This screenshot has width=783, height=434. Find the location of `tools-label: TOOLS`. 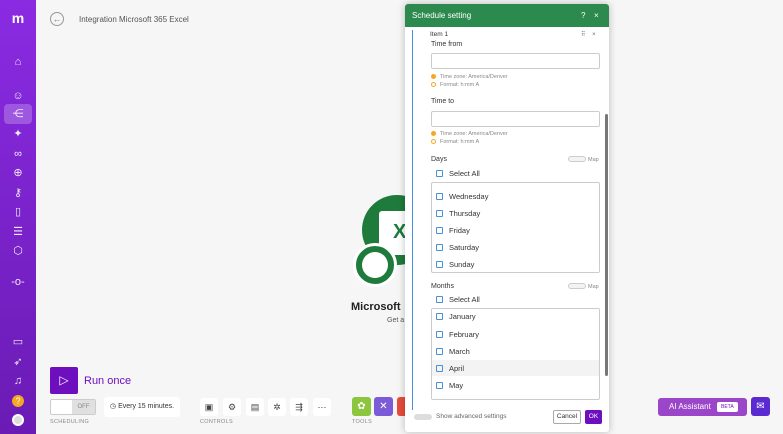

tools-label: TOOLS is located at coordinates (362, 422).